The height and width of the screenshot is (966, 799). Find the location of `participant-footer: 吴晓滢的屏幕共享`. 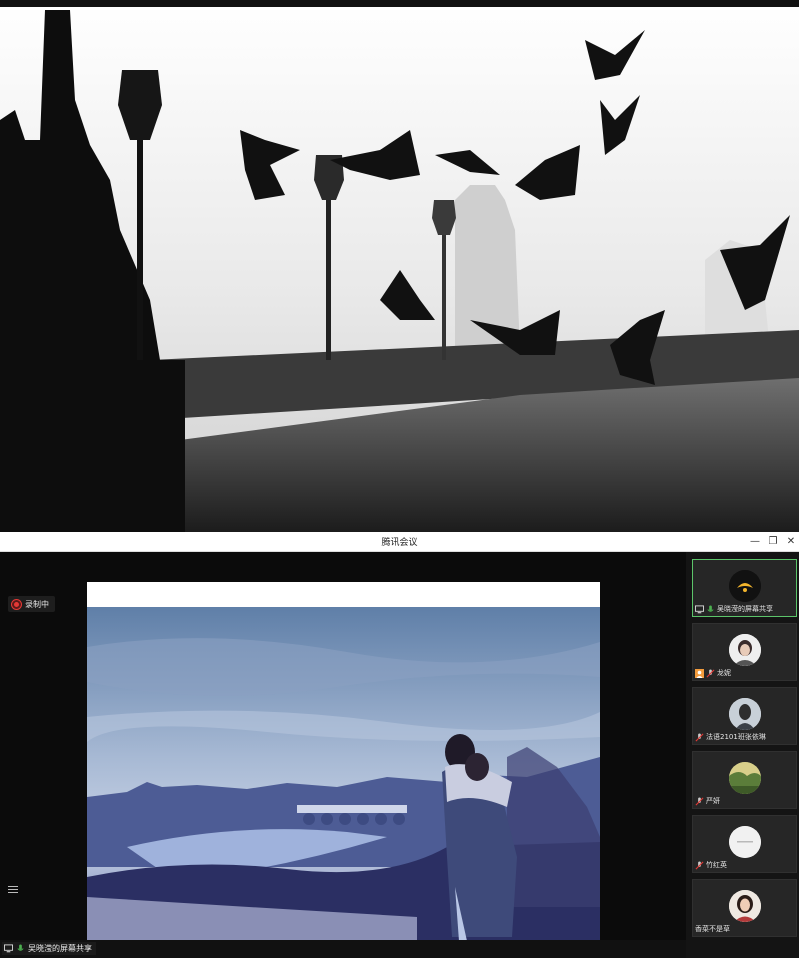

participant-footer: 吴晓滢的屏幕共享 is located at coordinates (734, 609).